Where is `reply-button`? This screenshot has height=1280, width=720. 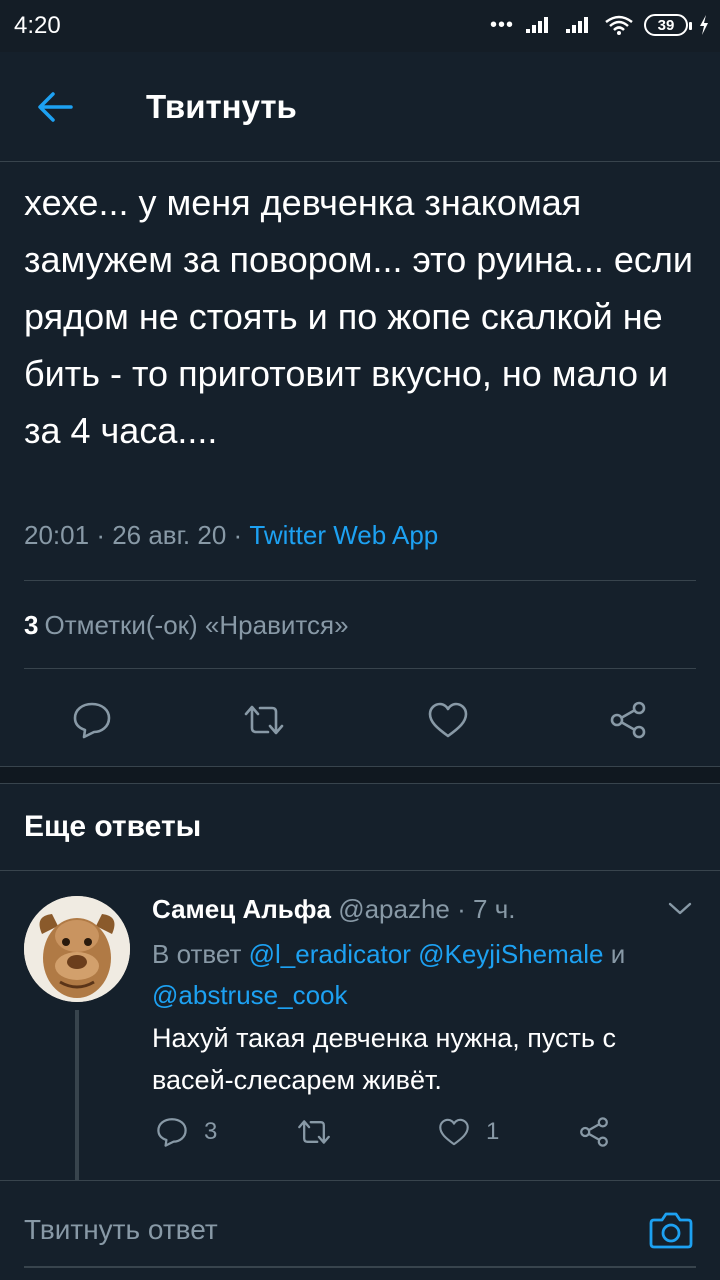
reply-button is located at coordinates (92, 720).